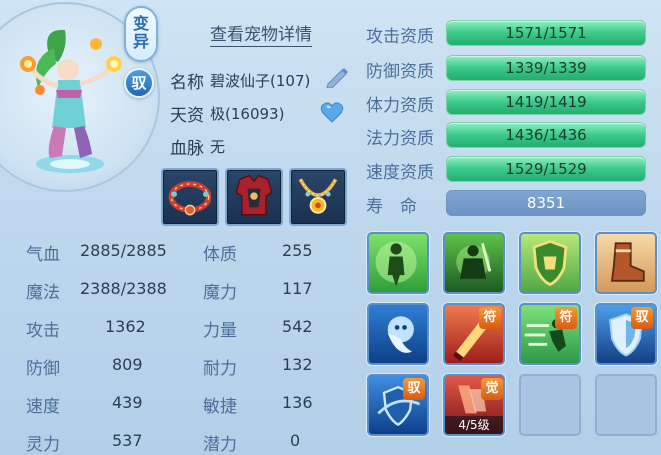 This screenshot has width=661, height=455. Describe the element at coordinates (220, 255) in the screenshot. I see `attr-label-constitution: 体质` at that location.